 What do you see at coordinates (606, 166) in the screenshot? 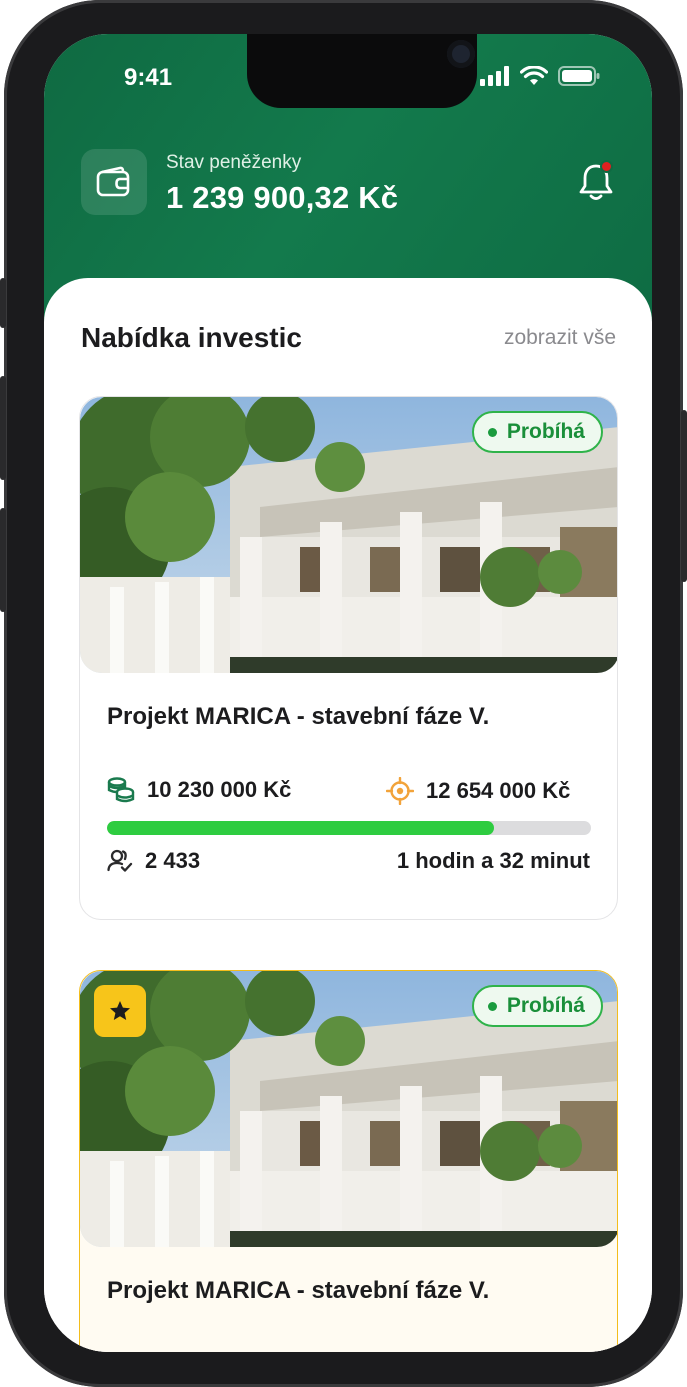
I see `notification-dot` at bounding box center [606, 166].